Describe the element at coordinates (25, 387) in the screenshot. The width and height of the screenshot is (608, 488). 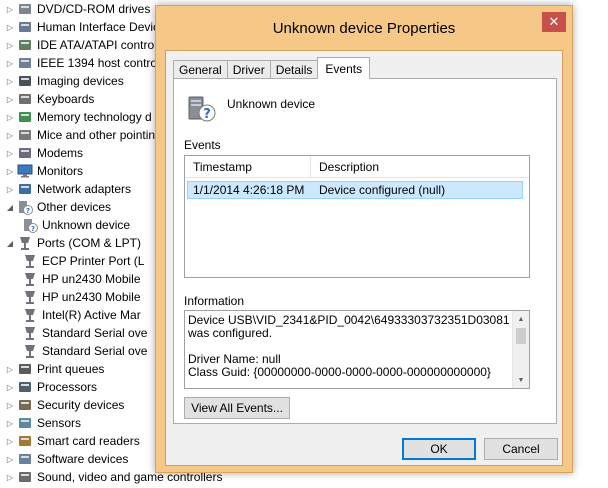
I see `processor-icon` at that location.